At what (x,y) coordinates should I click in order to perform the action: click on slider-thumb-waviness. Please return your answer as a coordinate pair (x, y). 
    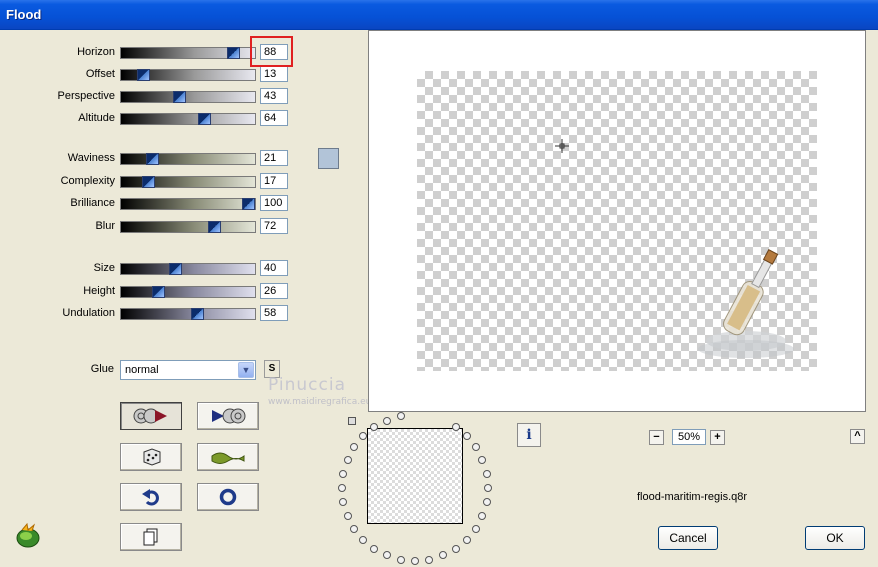
    Looking at the image, I should click on (152, 159).